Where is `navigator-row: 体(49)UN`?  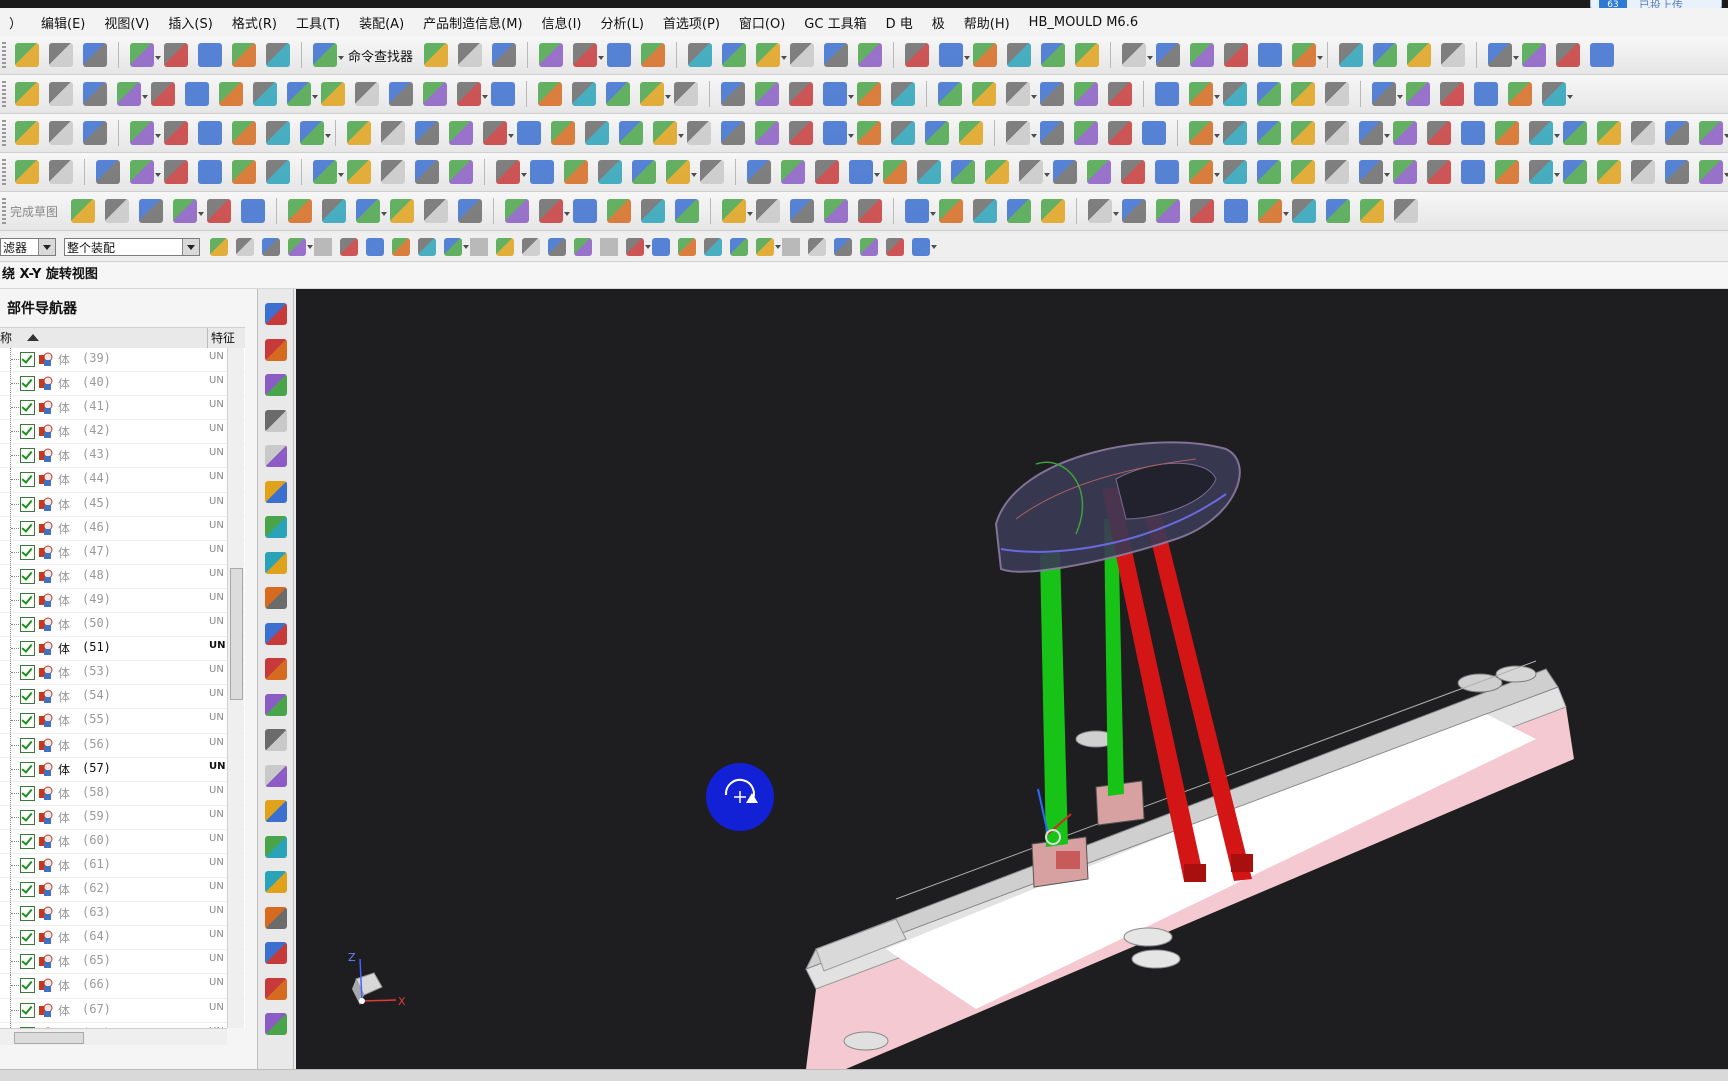
navigator-row: 体(49)UN is located at coordinates (122, 601).